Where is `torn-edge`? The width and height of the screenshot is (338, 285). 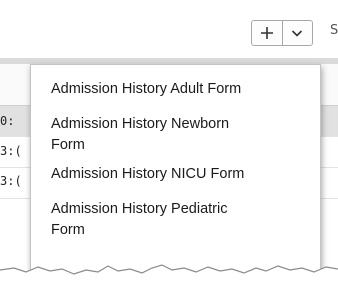
torn-edge is located at coordinates (169, 274).